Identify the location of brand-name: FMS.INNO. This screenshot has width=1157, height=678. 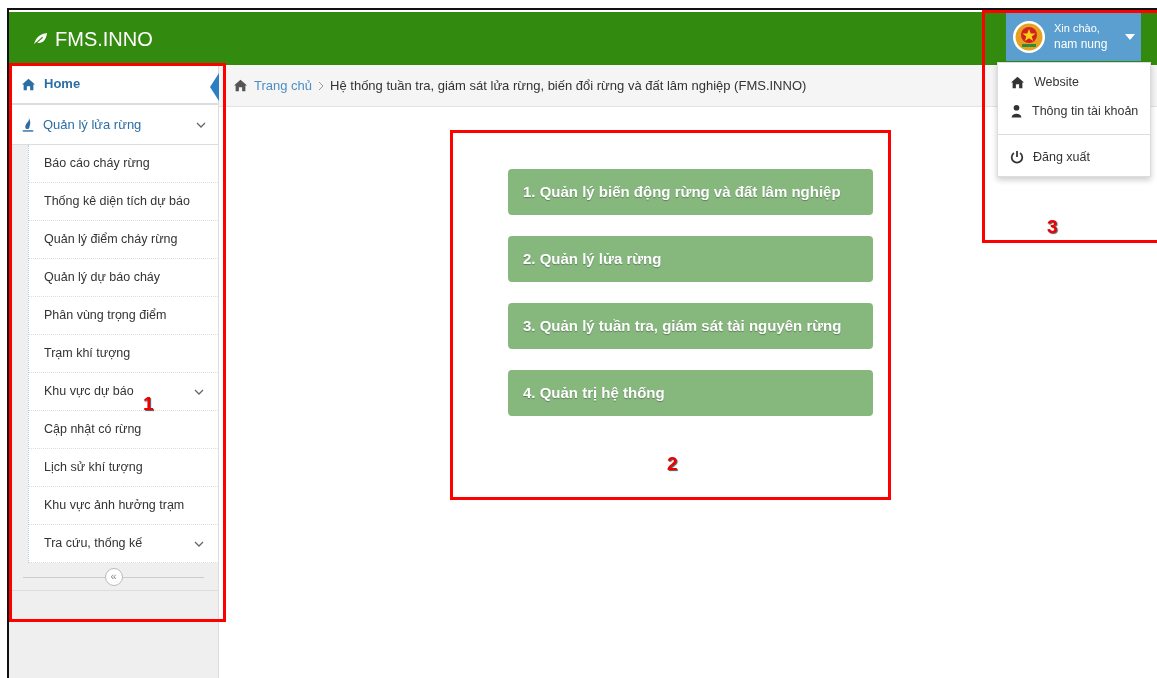
(104, 39).